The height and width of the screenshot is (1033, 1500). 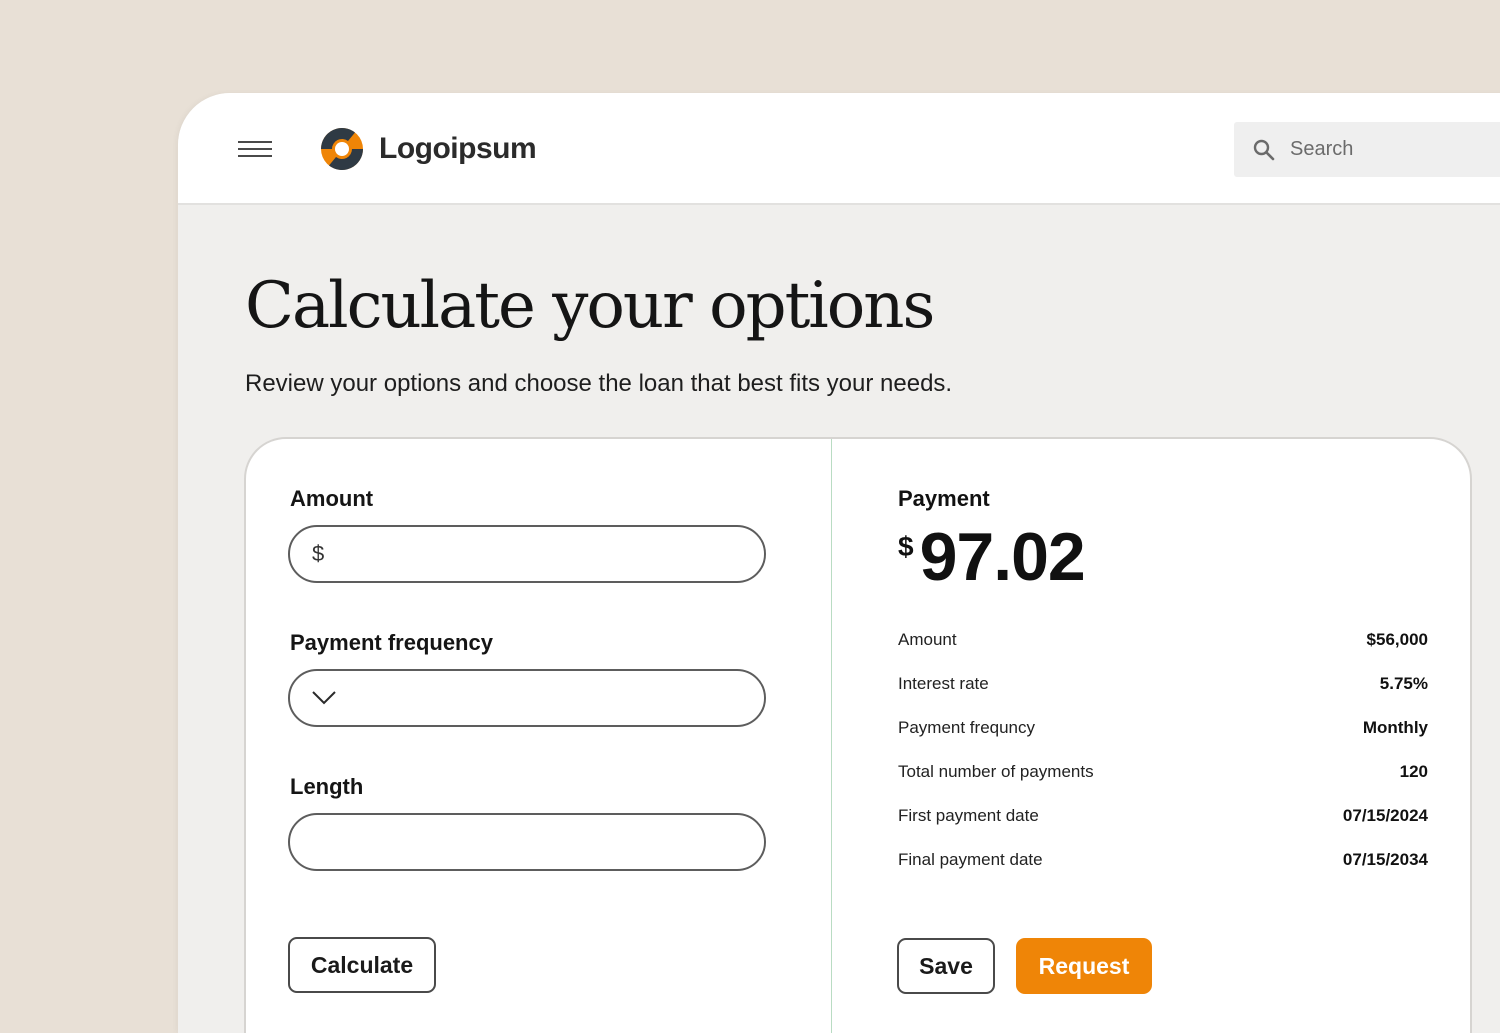 What do you see at coordinates (968, 815) in the screenshot?
I see `summary-label: First payment date` at bounding box center [968, 815].